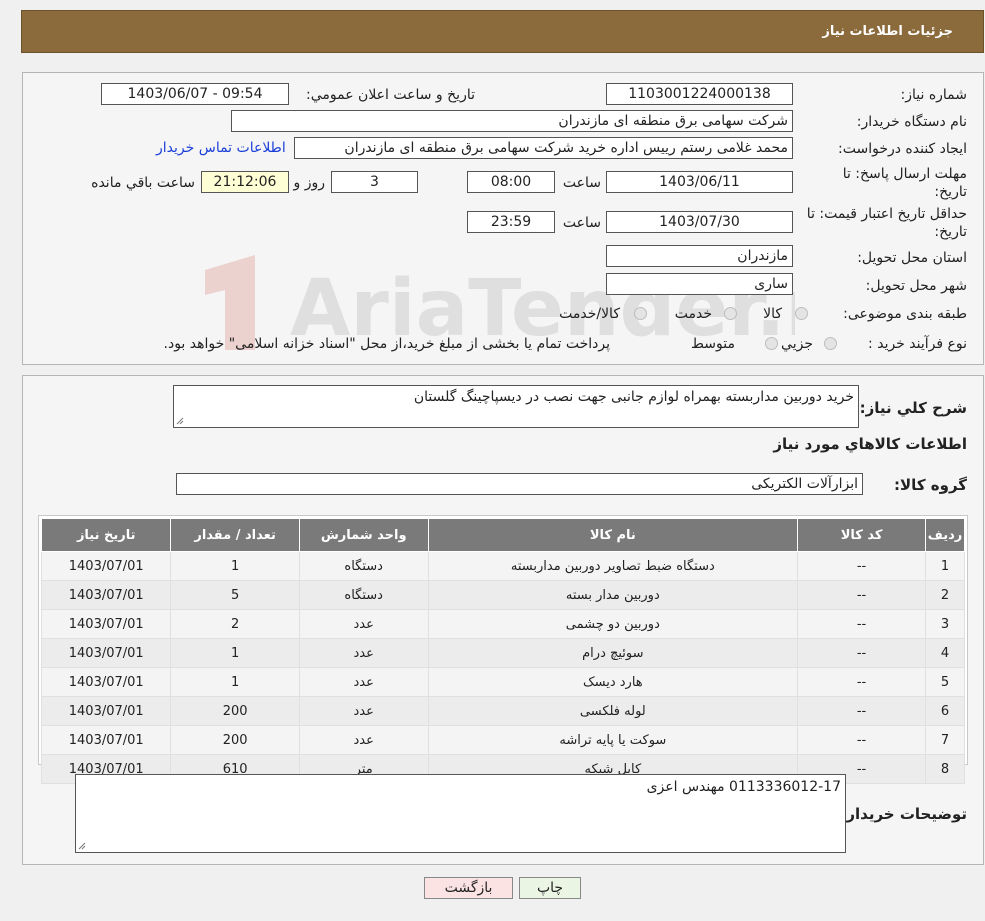 This screenshot has height=921, width=985. What do you see at coordinates (945, 535) in the screenshot?
I see `col-header-row-number: رديف` at bounding box center [945, 535].